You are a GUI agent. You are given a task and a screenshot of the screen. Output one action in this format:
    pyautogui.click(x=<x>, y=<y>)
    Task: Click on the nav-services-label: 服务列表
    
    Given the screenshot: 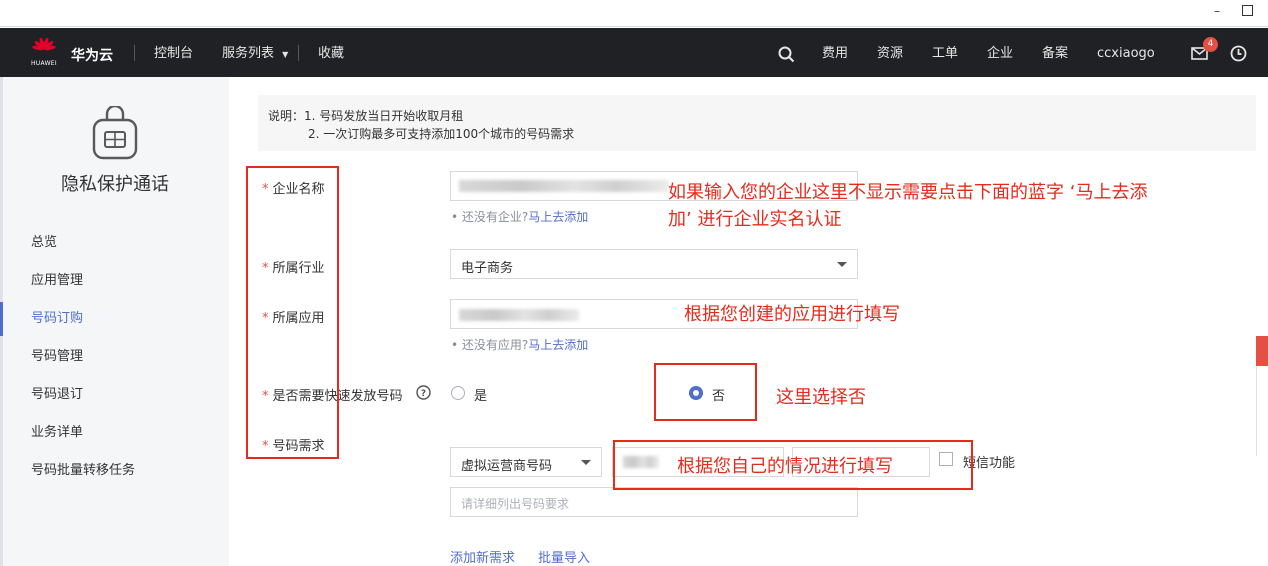 What is the action you would take?
    pyautogui.click(x=248, y=53)
    